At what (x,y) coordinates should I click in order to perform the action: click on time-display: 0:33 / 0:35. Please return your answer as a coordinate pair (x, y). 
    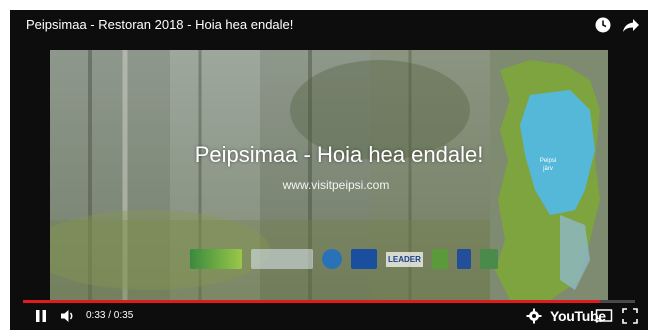
    Looking at the image, I should click on (110, 315).